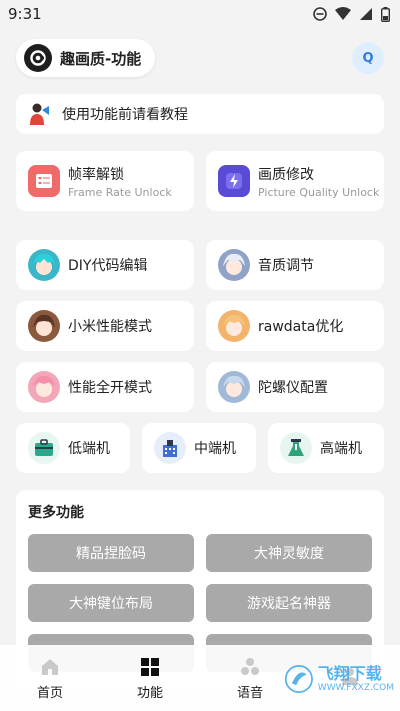  I want to click on home-icon, so click(50, 667).